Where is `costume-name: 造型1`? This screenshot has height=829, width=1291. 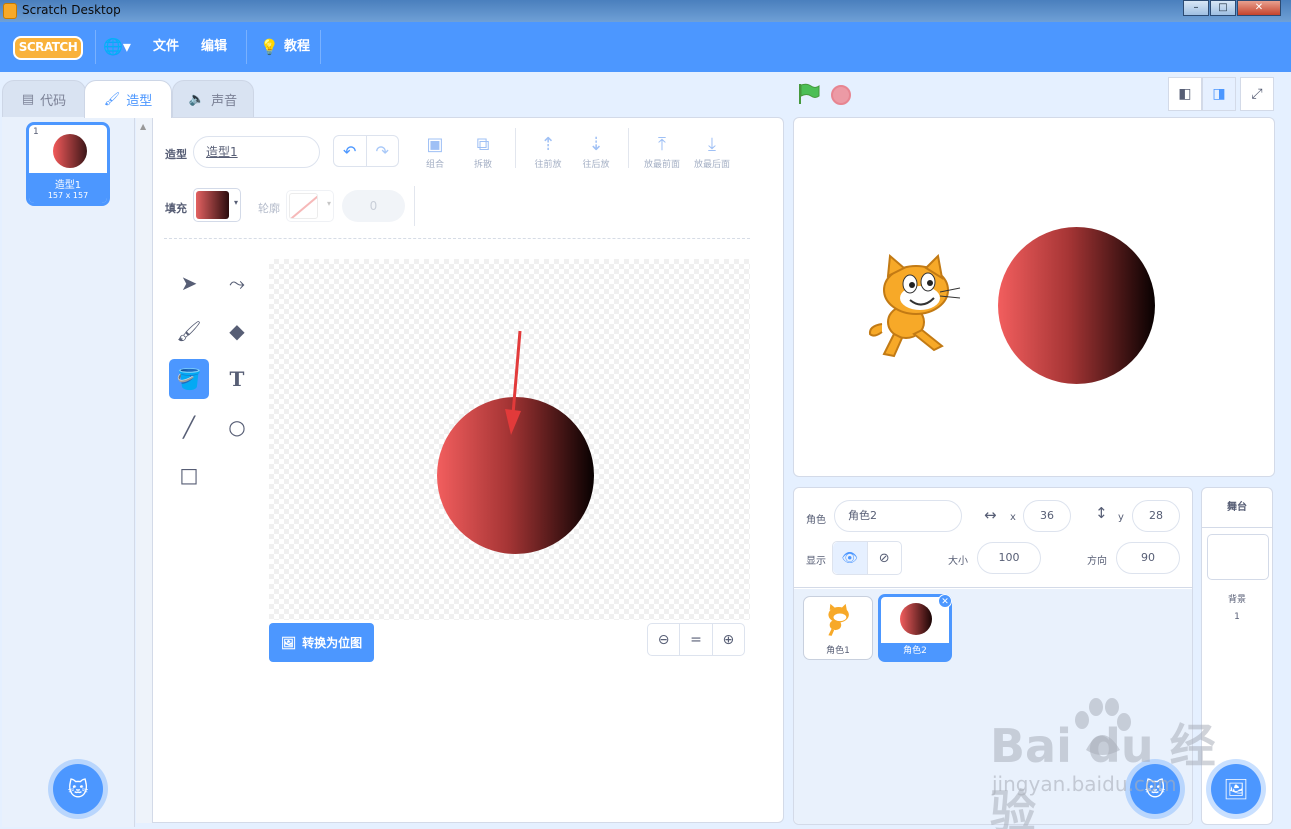
costume-name: 造型1 is located at coordinates (68, 185).